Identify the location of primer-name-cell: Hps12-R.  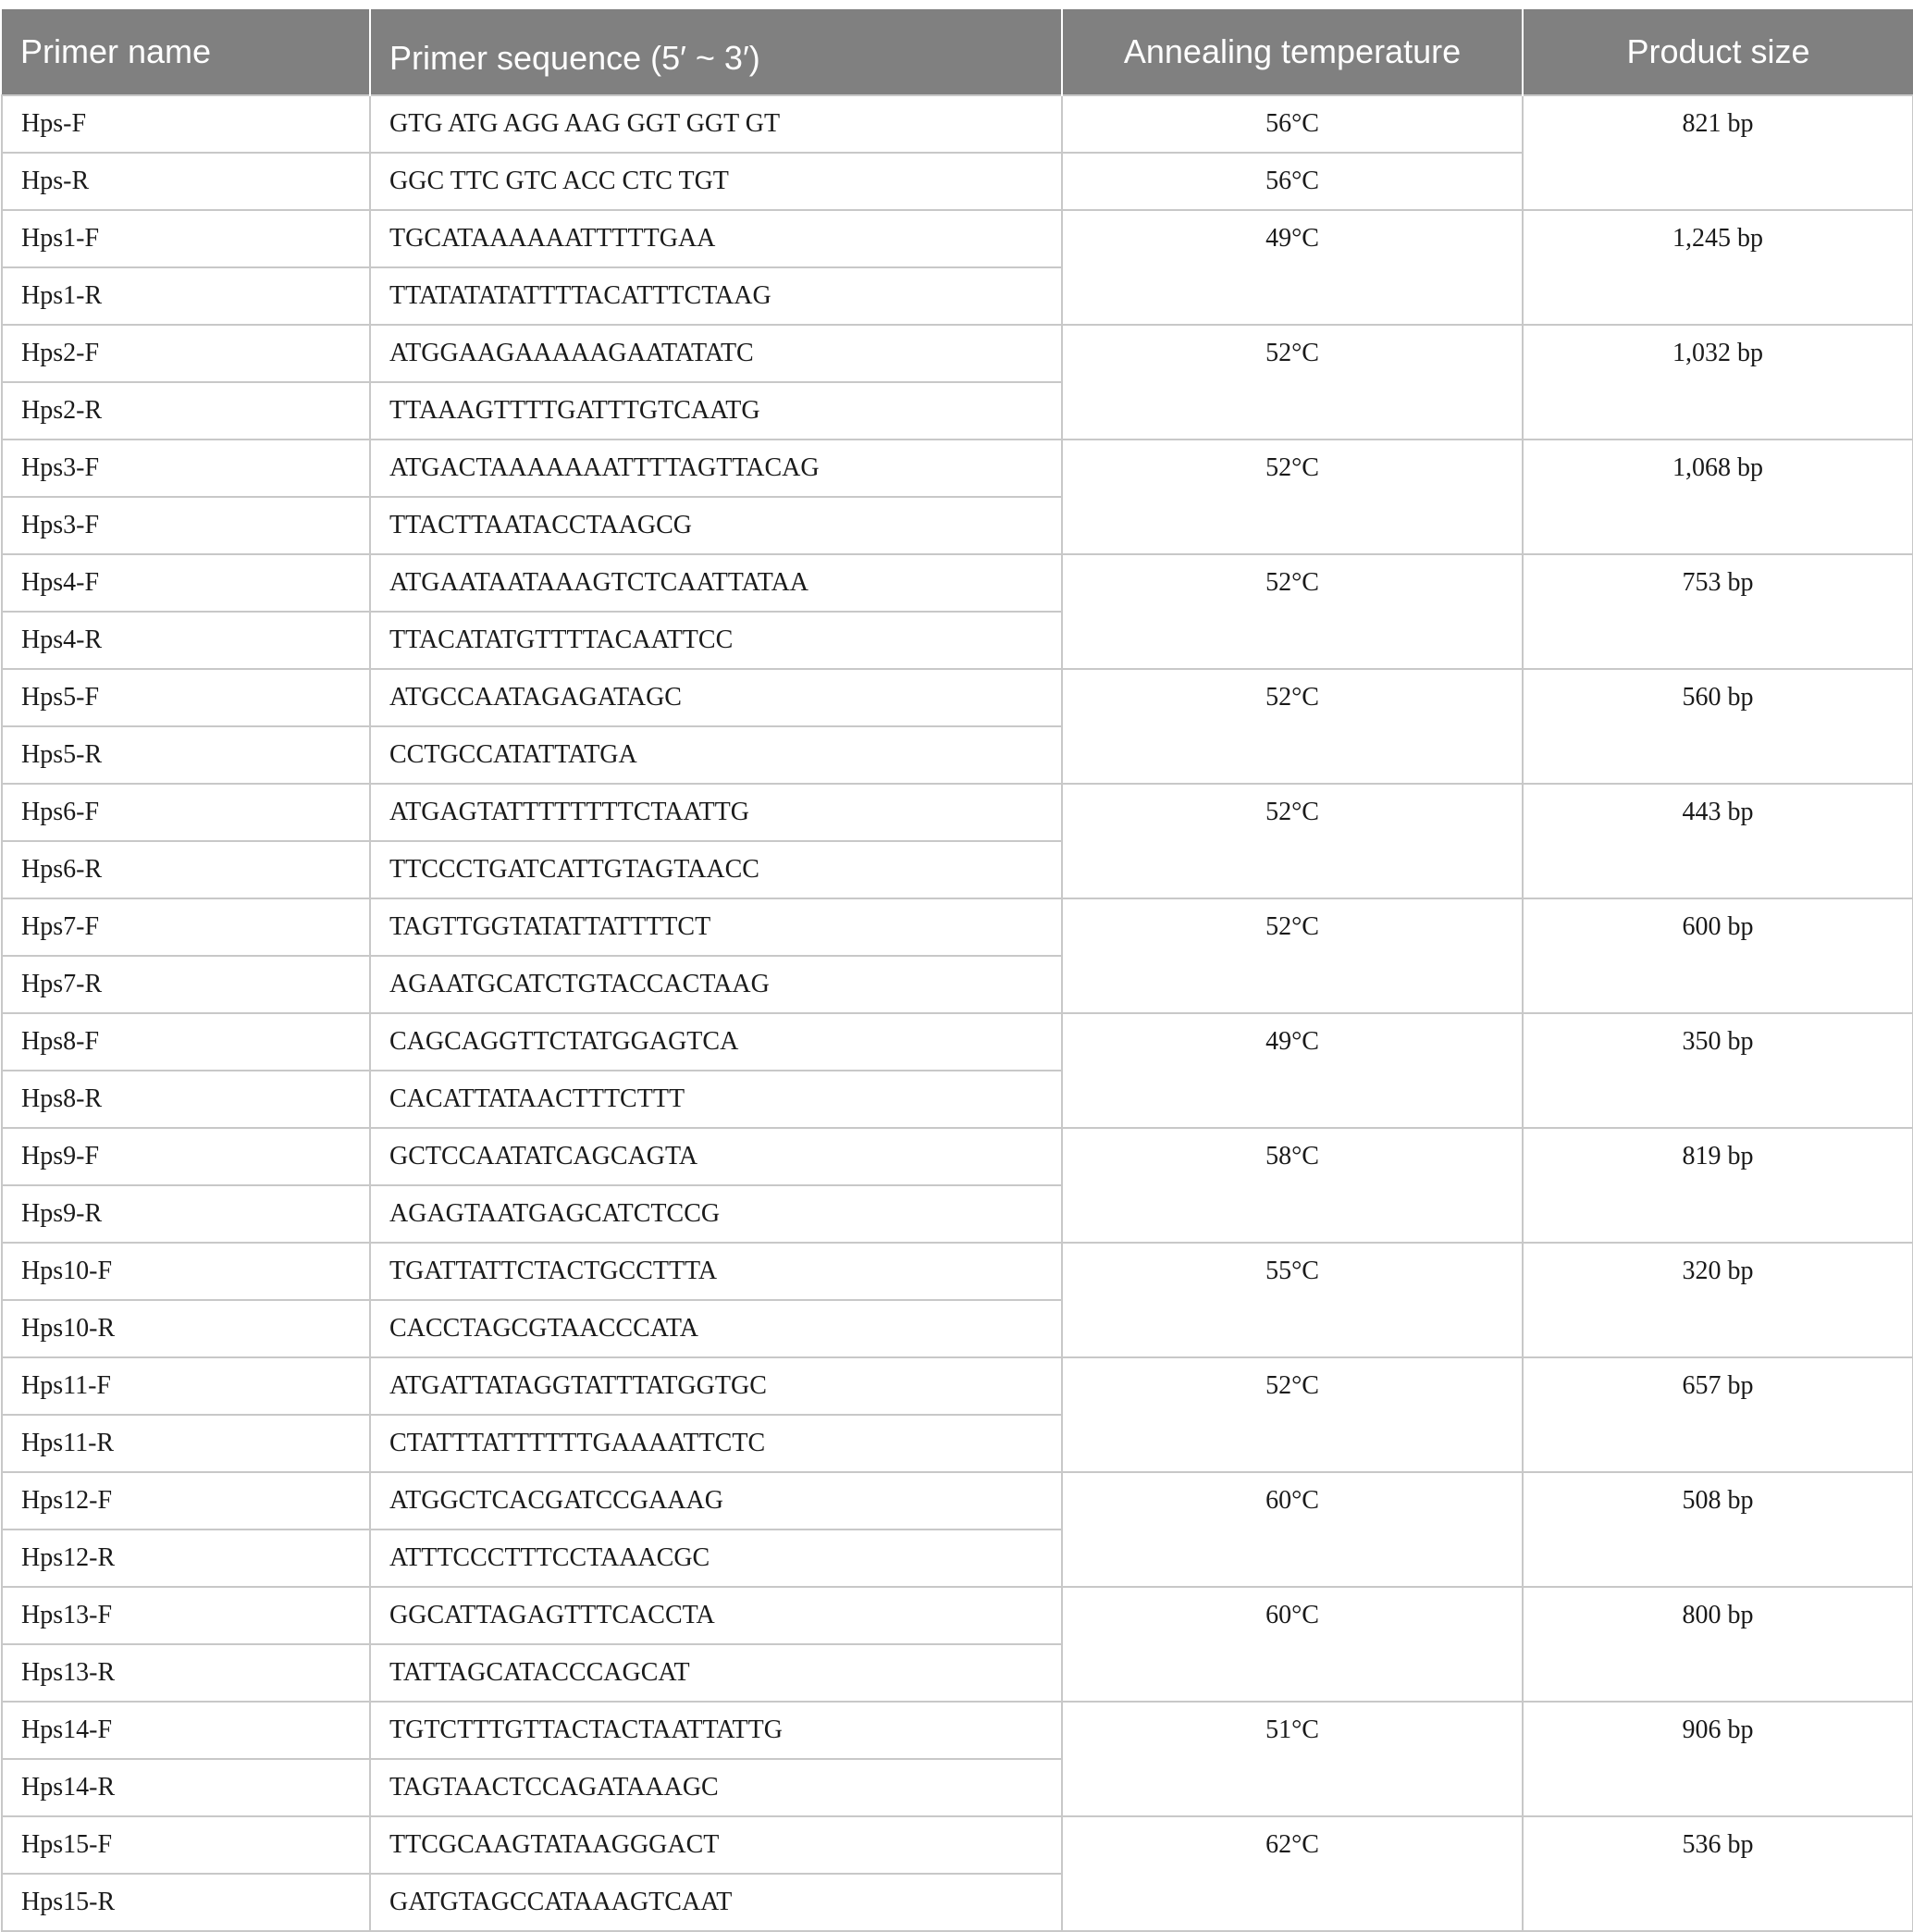
(186, 1558).